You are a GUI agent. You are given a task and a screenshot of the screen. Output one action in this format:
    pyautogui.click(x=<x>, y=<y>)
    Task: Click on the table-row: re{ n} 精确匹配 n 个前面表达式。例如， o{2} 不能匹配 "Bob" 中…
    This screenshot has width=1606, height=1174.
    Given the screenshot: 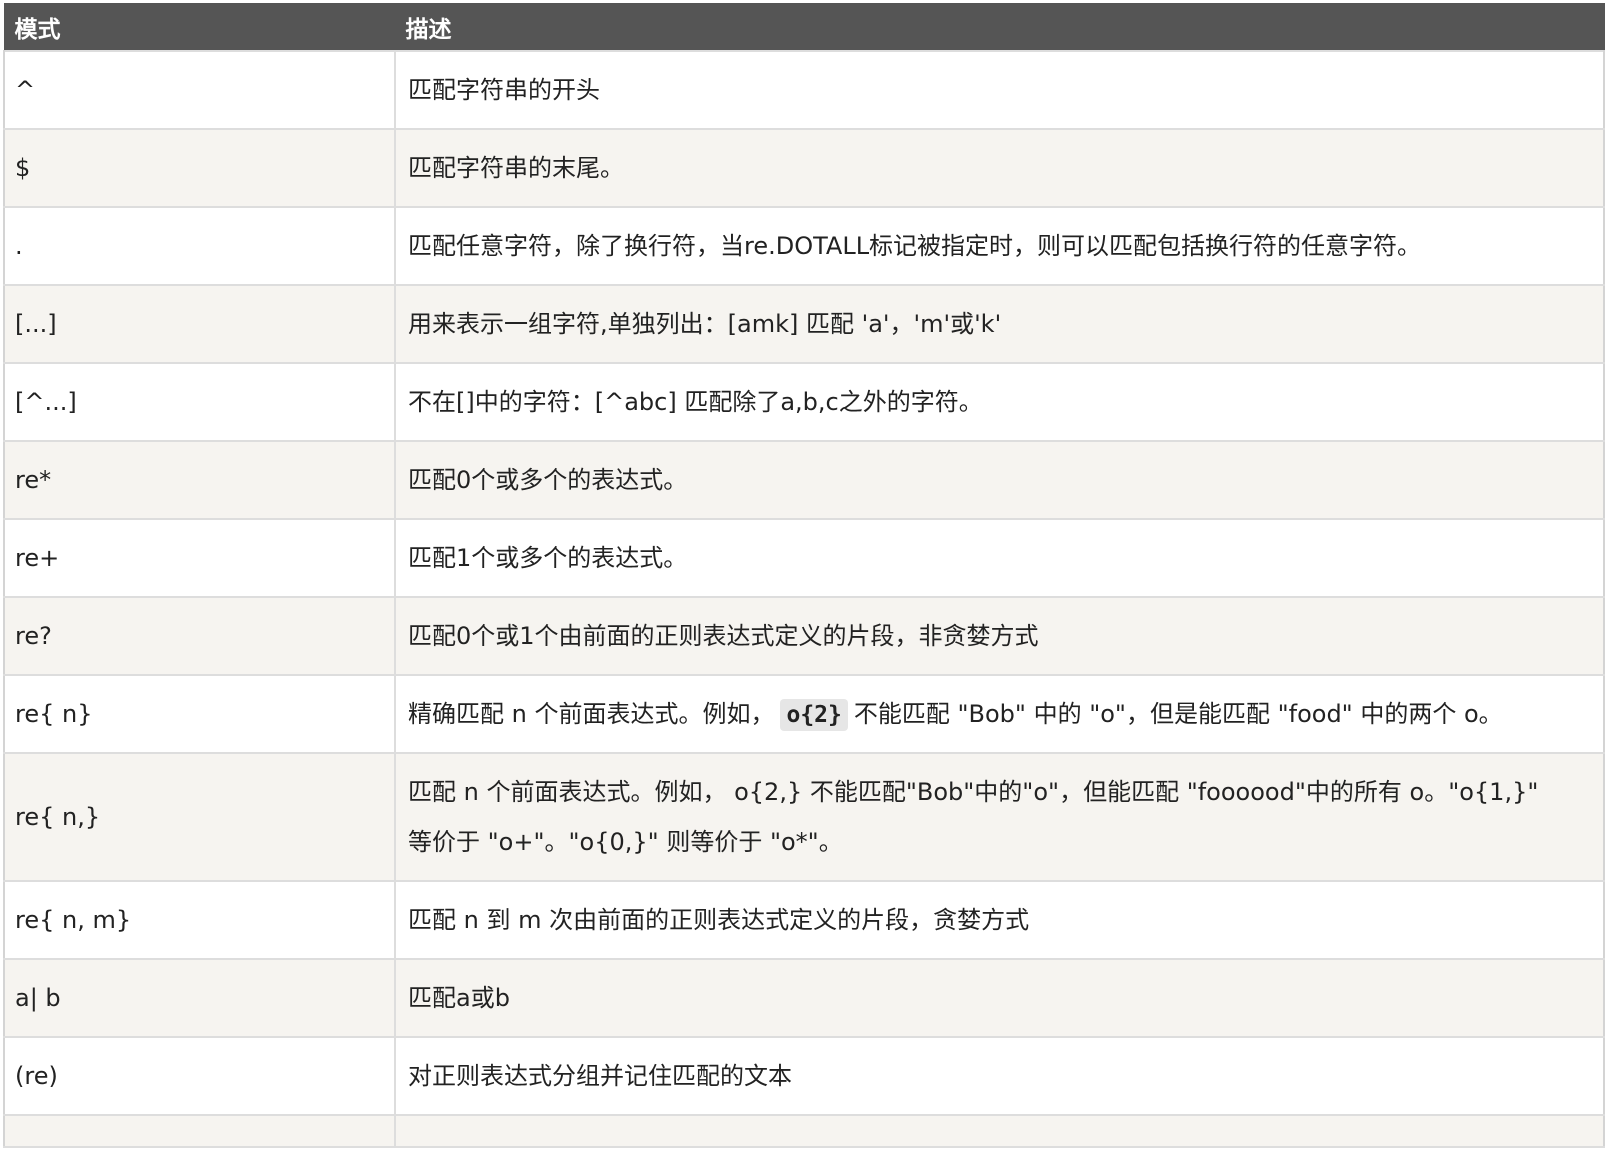 What is the action you would take?
    pyautogui.click(x=804, y=714)
    